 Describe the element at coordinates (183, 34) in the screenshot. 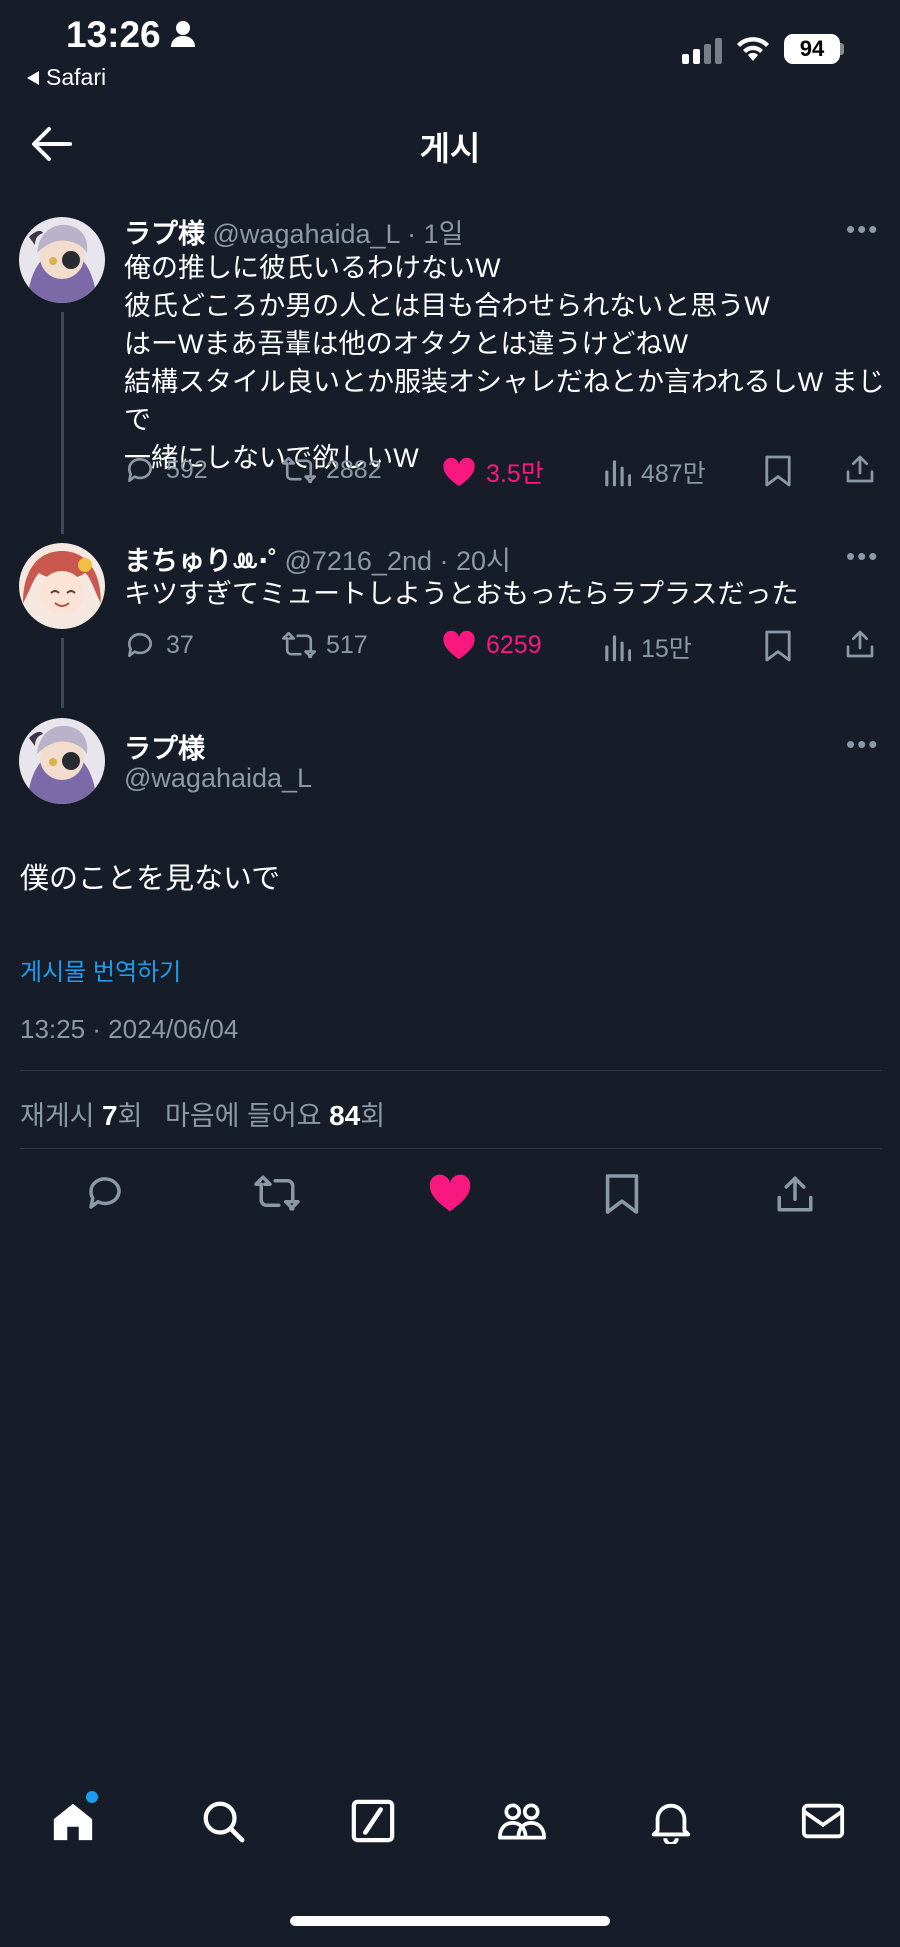

I see `person-icon` at that location.